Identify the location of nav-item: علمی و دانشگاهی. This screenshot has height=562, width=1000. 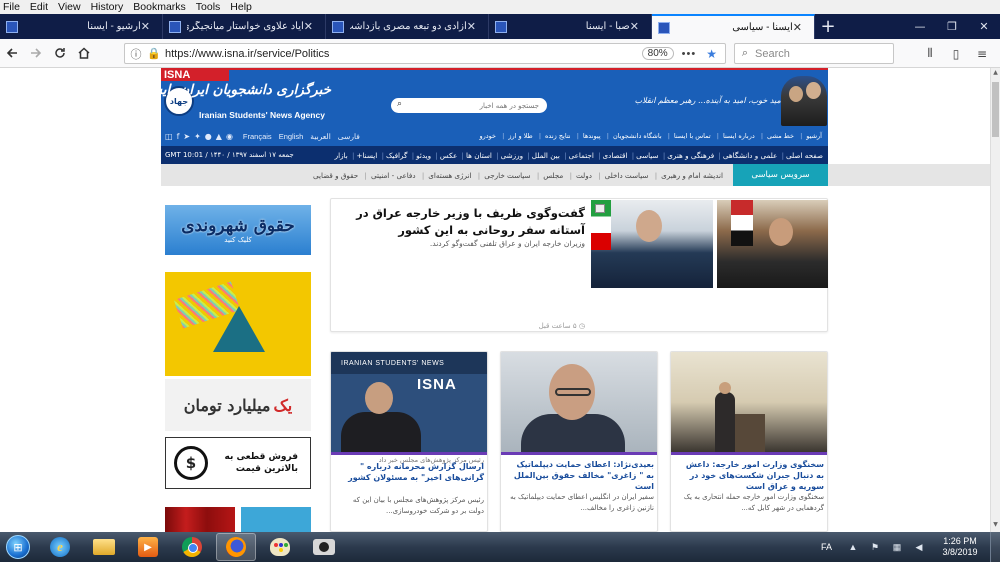
(750, 155).